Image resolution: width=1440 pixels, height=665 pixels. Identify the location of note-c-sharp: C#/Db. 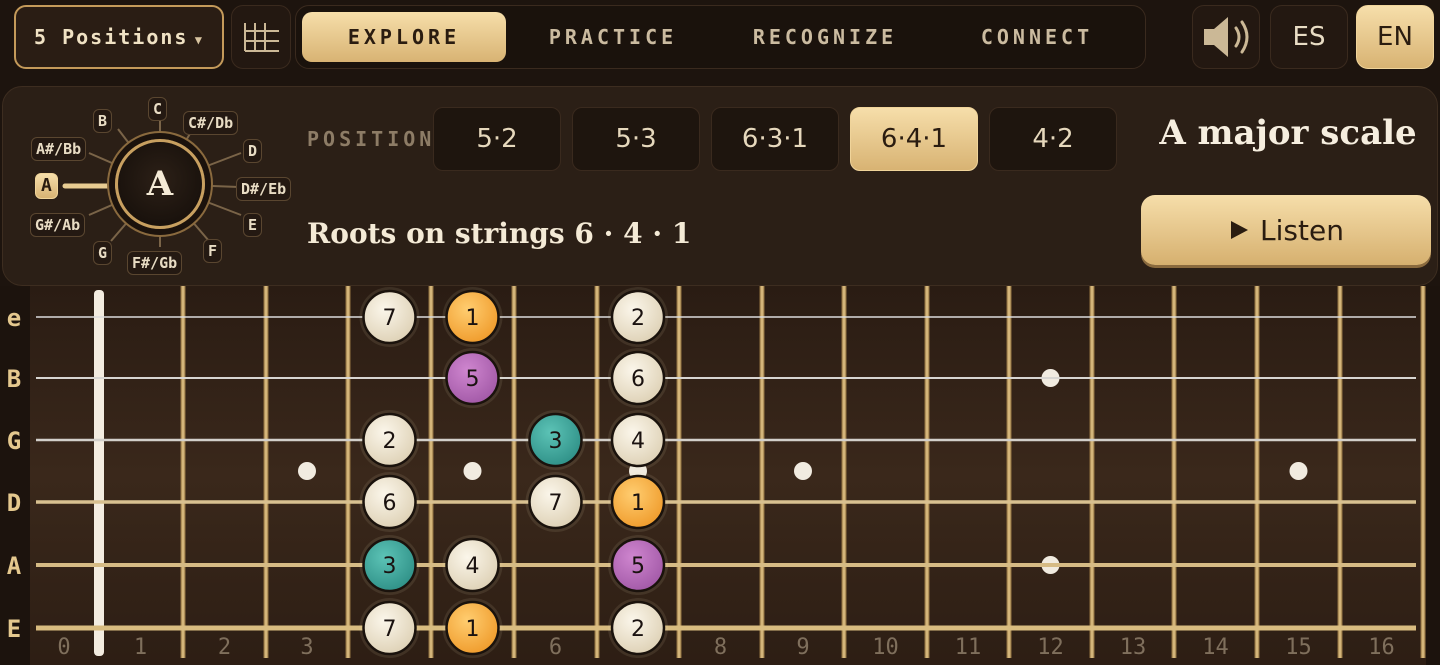
(211, 123).